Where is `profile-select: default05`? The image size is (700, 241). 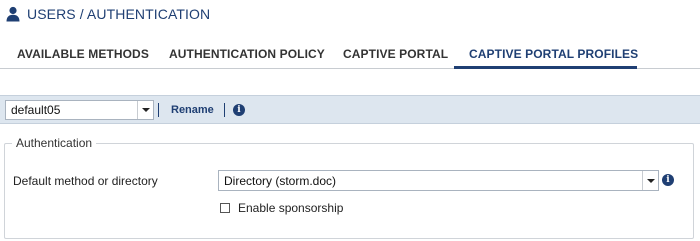
profile-select: default05 is located at coordinates (79, 110).